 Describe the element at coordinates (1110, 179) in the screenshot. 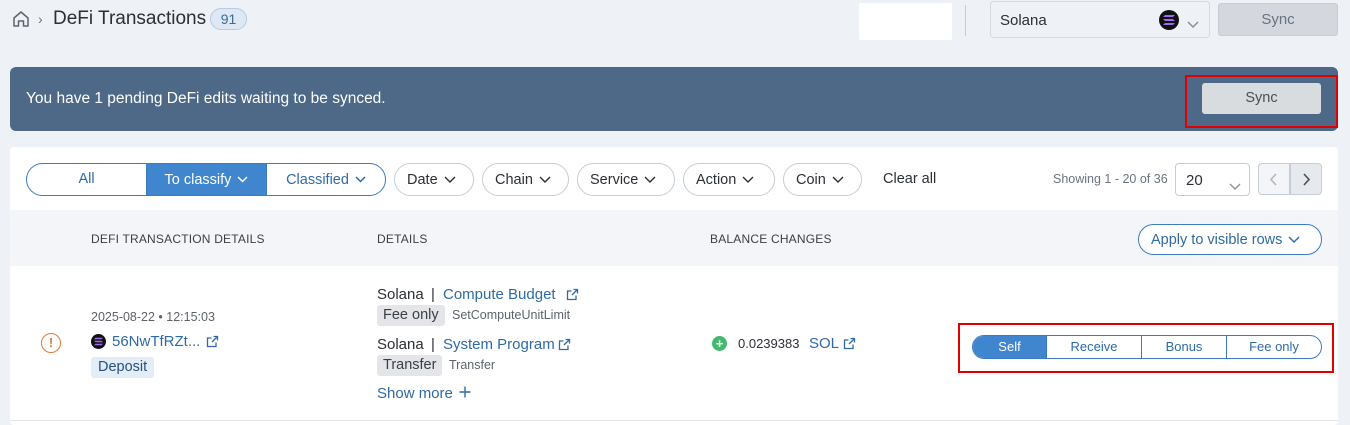

I see `pagination-summary: Showing 1 - 20 of 36` at that location.